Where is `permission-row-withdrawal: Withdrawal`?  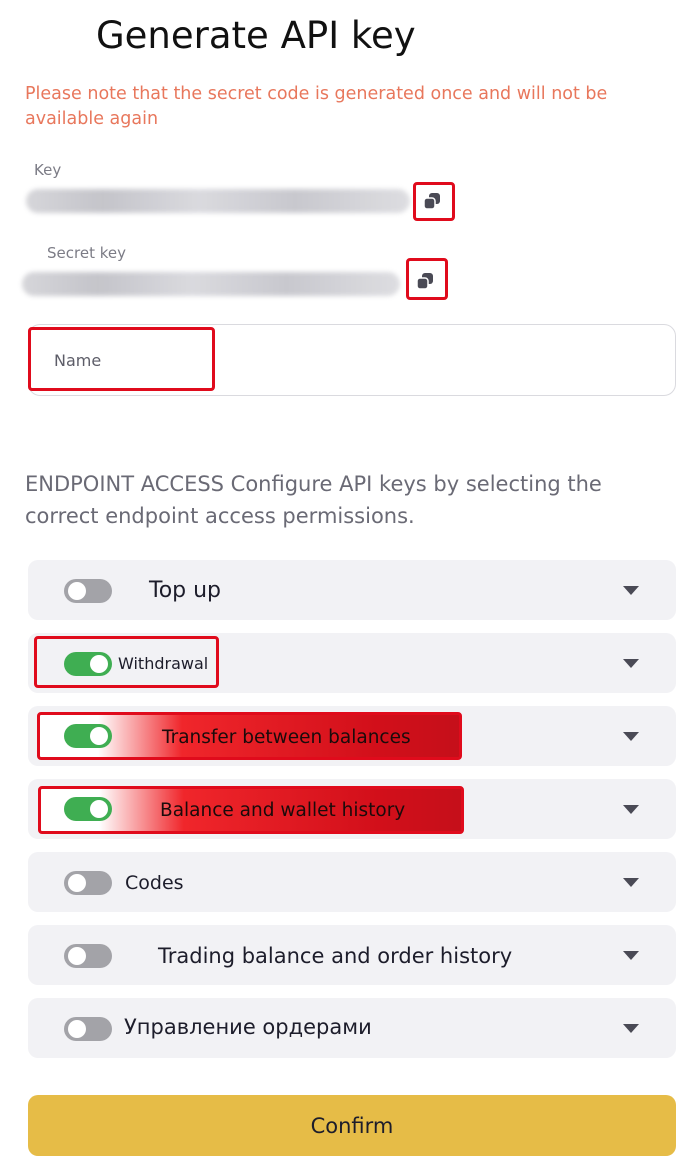
permission-row-withdrawal: Withdrawal is located at coordinates (352, 663).